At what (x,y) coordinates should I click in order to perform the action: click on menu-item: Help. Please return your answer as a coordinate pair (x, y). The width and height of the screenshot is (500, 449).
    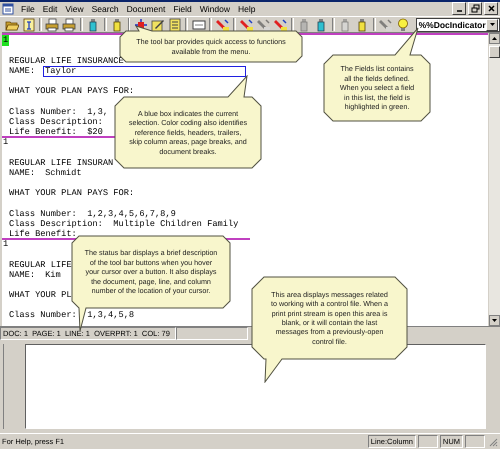
    Looking at the image, I should click on (247, 9).